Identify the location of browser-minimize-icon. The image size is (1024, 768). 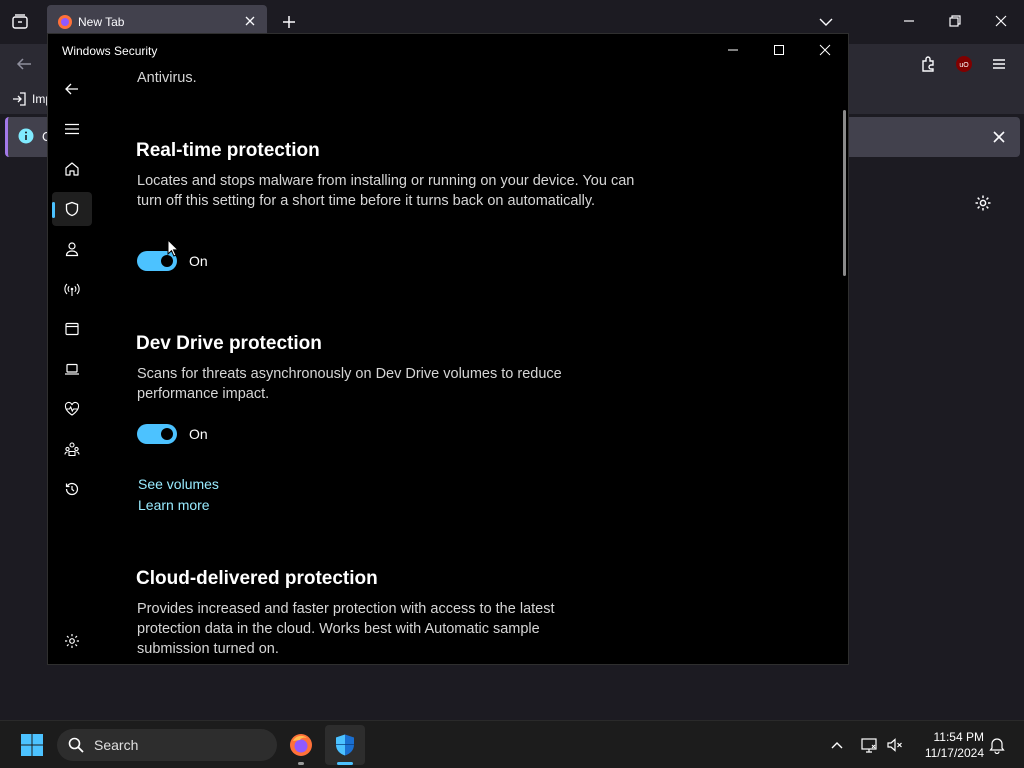
(909, 21).